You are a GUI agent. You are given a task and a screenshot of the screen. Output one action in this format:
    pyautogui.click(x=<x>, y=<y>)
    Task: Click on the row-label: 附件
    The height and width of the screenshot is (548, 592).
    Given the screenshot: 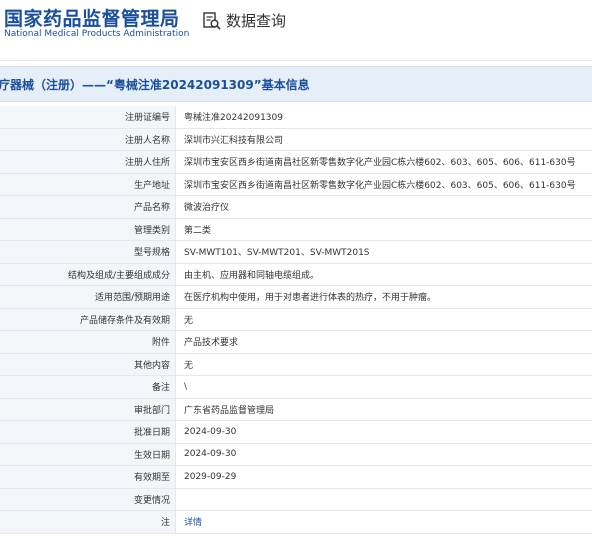 What is the action you would take?
    pyautogui.click(x=88, y=342)
    